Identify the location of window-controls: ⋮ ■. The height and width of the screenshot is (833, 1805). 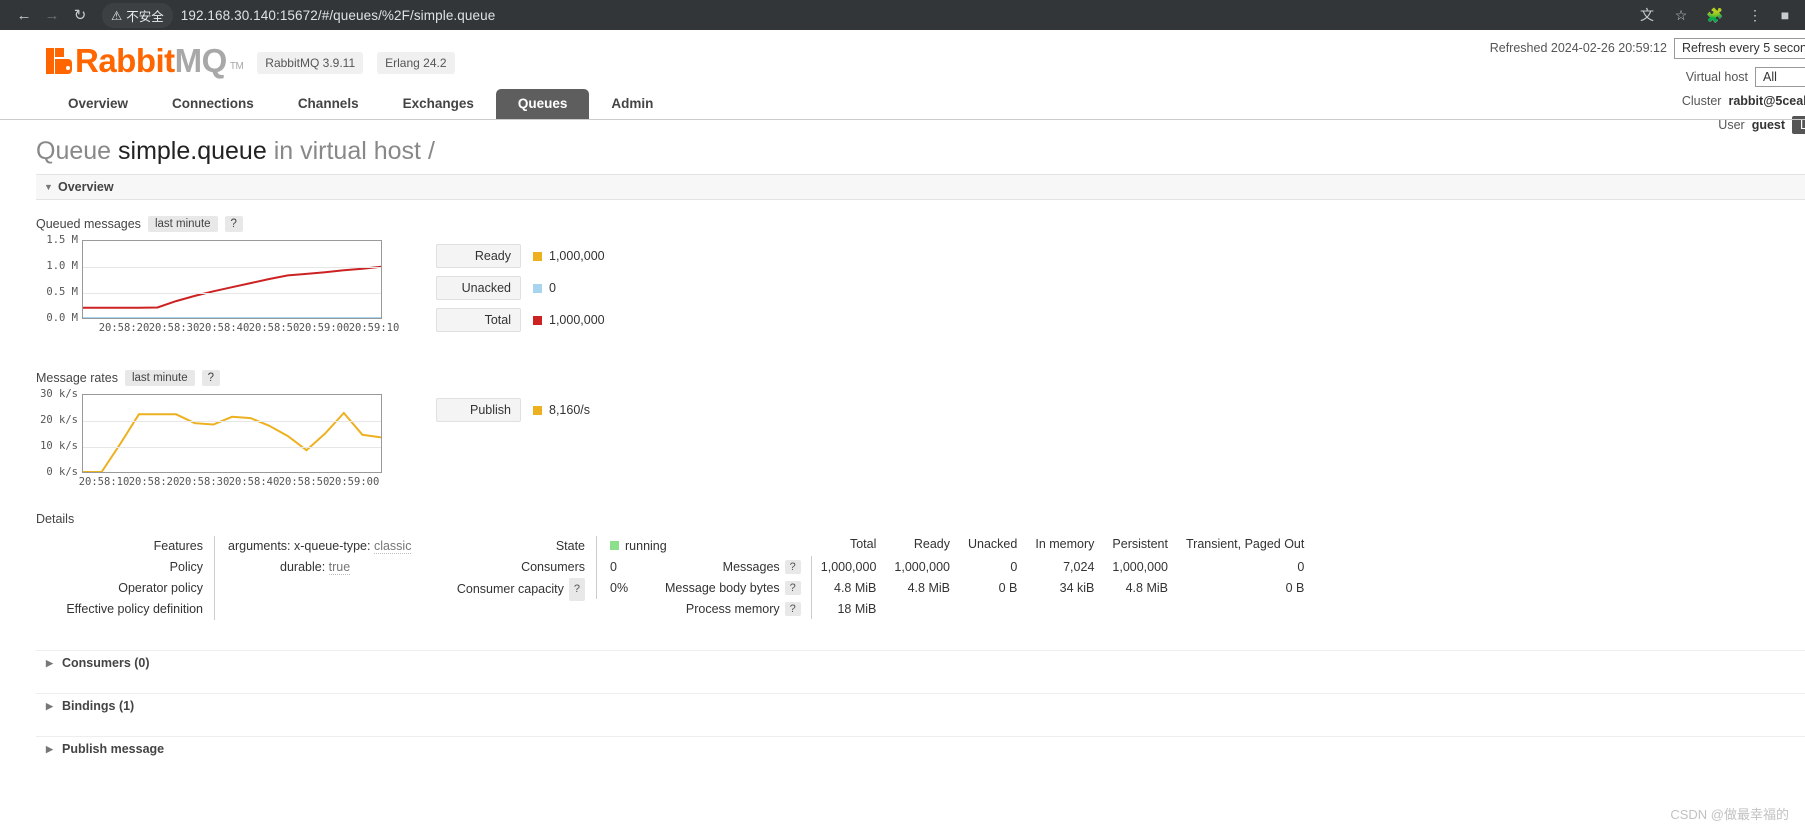
(1770, 15).